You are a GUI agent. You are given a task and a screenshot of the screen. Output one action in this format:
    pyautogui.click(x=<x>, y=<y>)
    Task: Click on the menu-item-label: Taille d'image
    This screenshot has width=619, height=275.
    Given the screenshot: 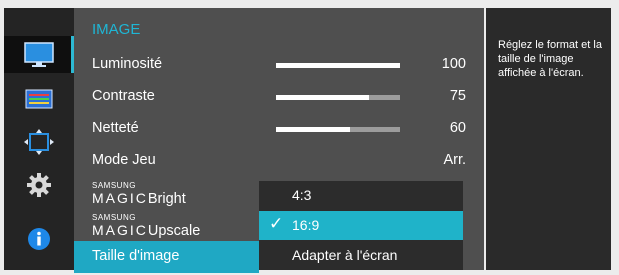 What is the action you would take?
    pyautogui.click(x=136, y=256)
    